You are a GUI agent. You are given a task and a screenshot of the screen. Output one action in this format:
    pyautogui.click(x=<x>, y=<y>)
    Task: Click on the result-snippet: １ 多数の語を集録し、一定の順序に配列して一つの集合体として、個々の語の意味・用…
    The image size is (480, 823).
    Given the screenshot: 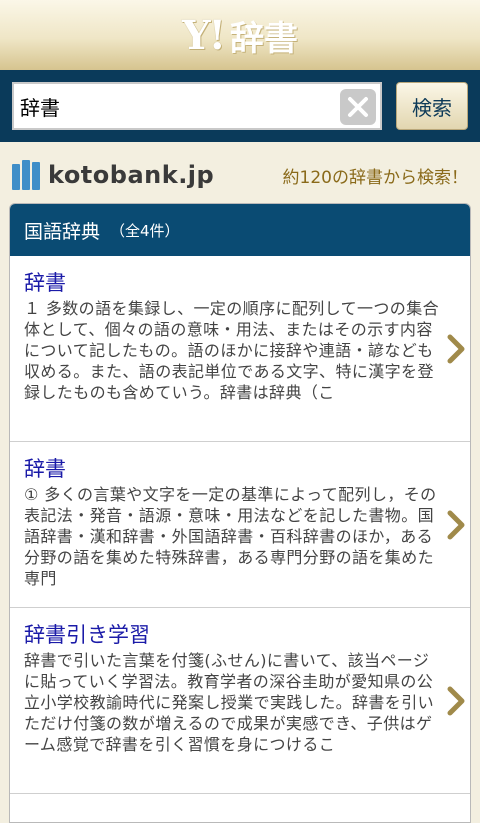 What is the action you would take?
    pyautogui.click(x=232, y=350)
    